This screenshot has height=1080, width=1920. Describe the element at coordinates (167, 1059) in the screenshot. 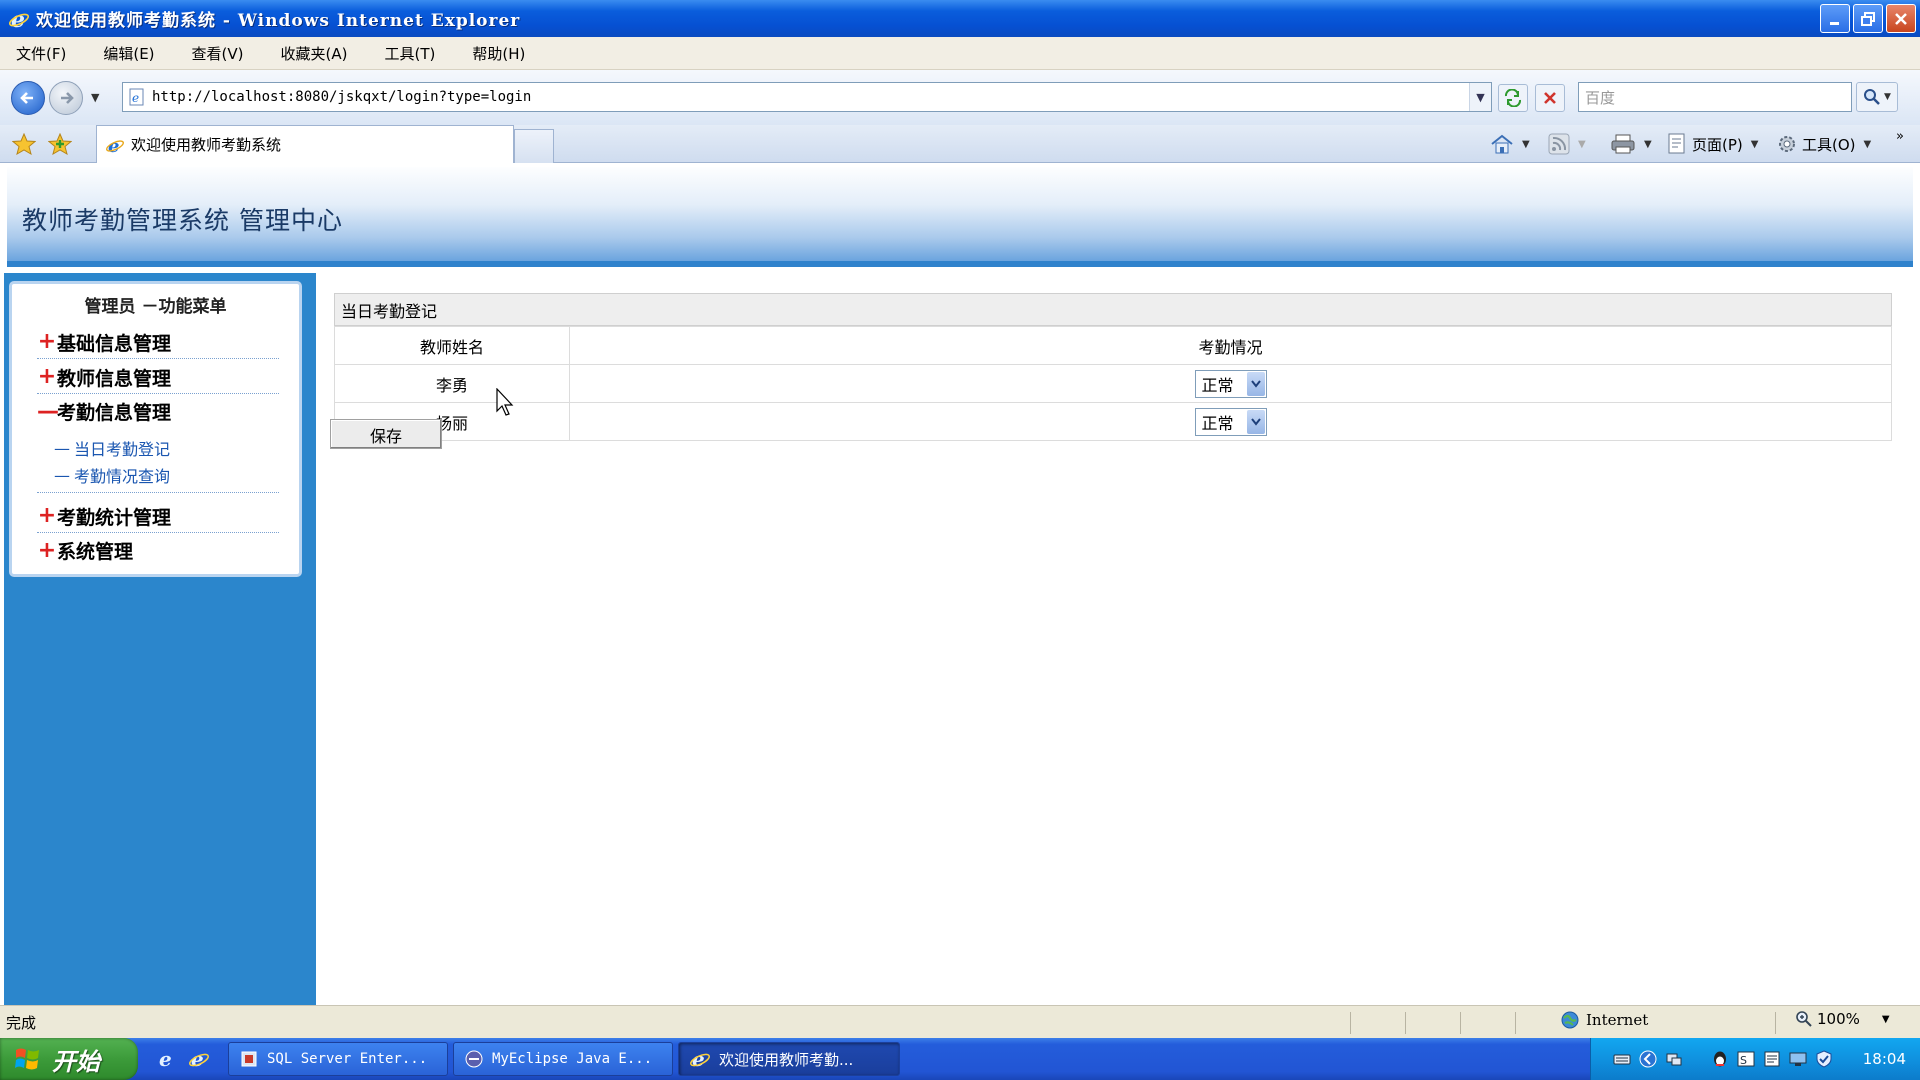

I see `quicklaunch-ie-icon: e` at that location.